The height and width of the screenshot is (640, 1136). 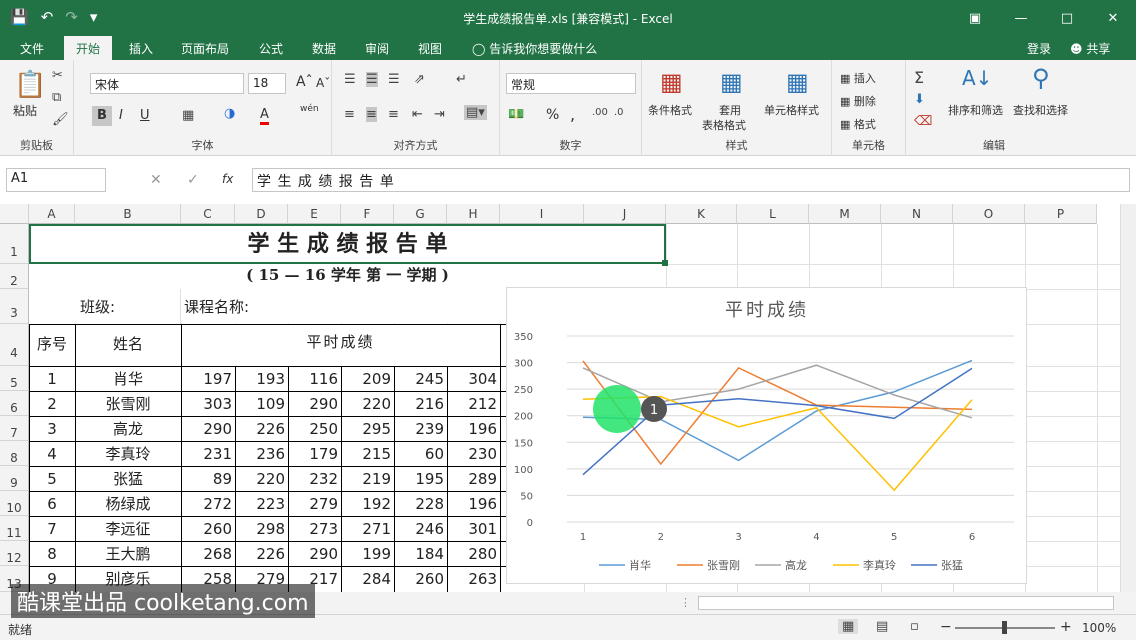 What do you see at coordinates (304, 82) in the screenshot?
I see `grow-font-icon: Aˆ` at bounding box center [304, 82].